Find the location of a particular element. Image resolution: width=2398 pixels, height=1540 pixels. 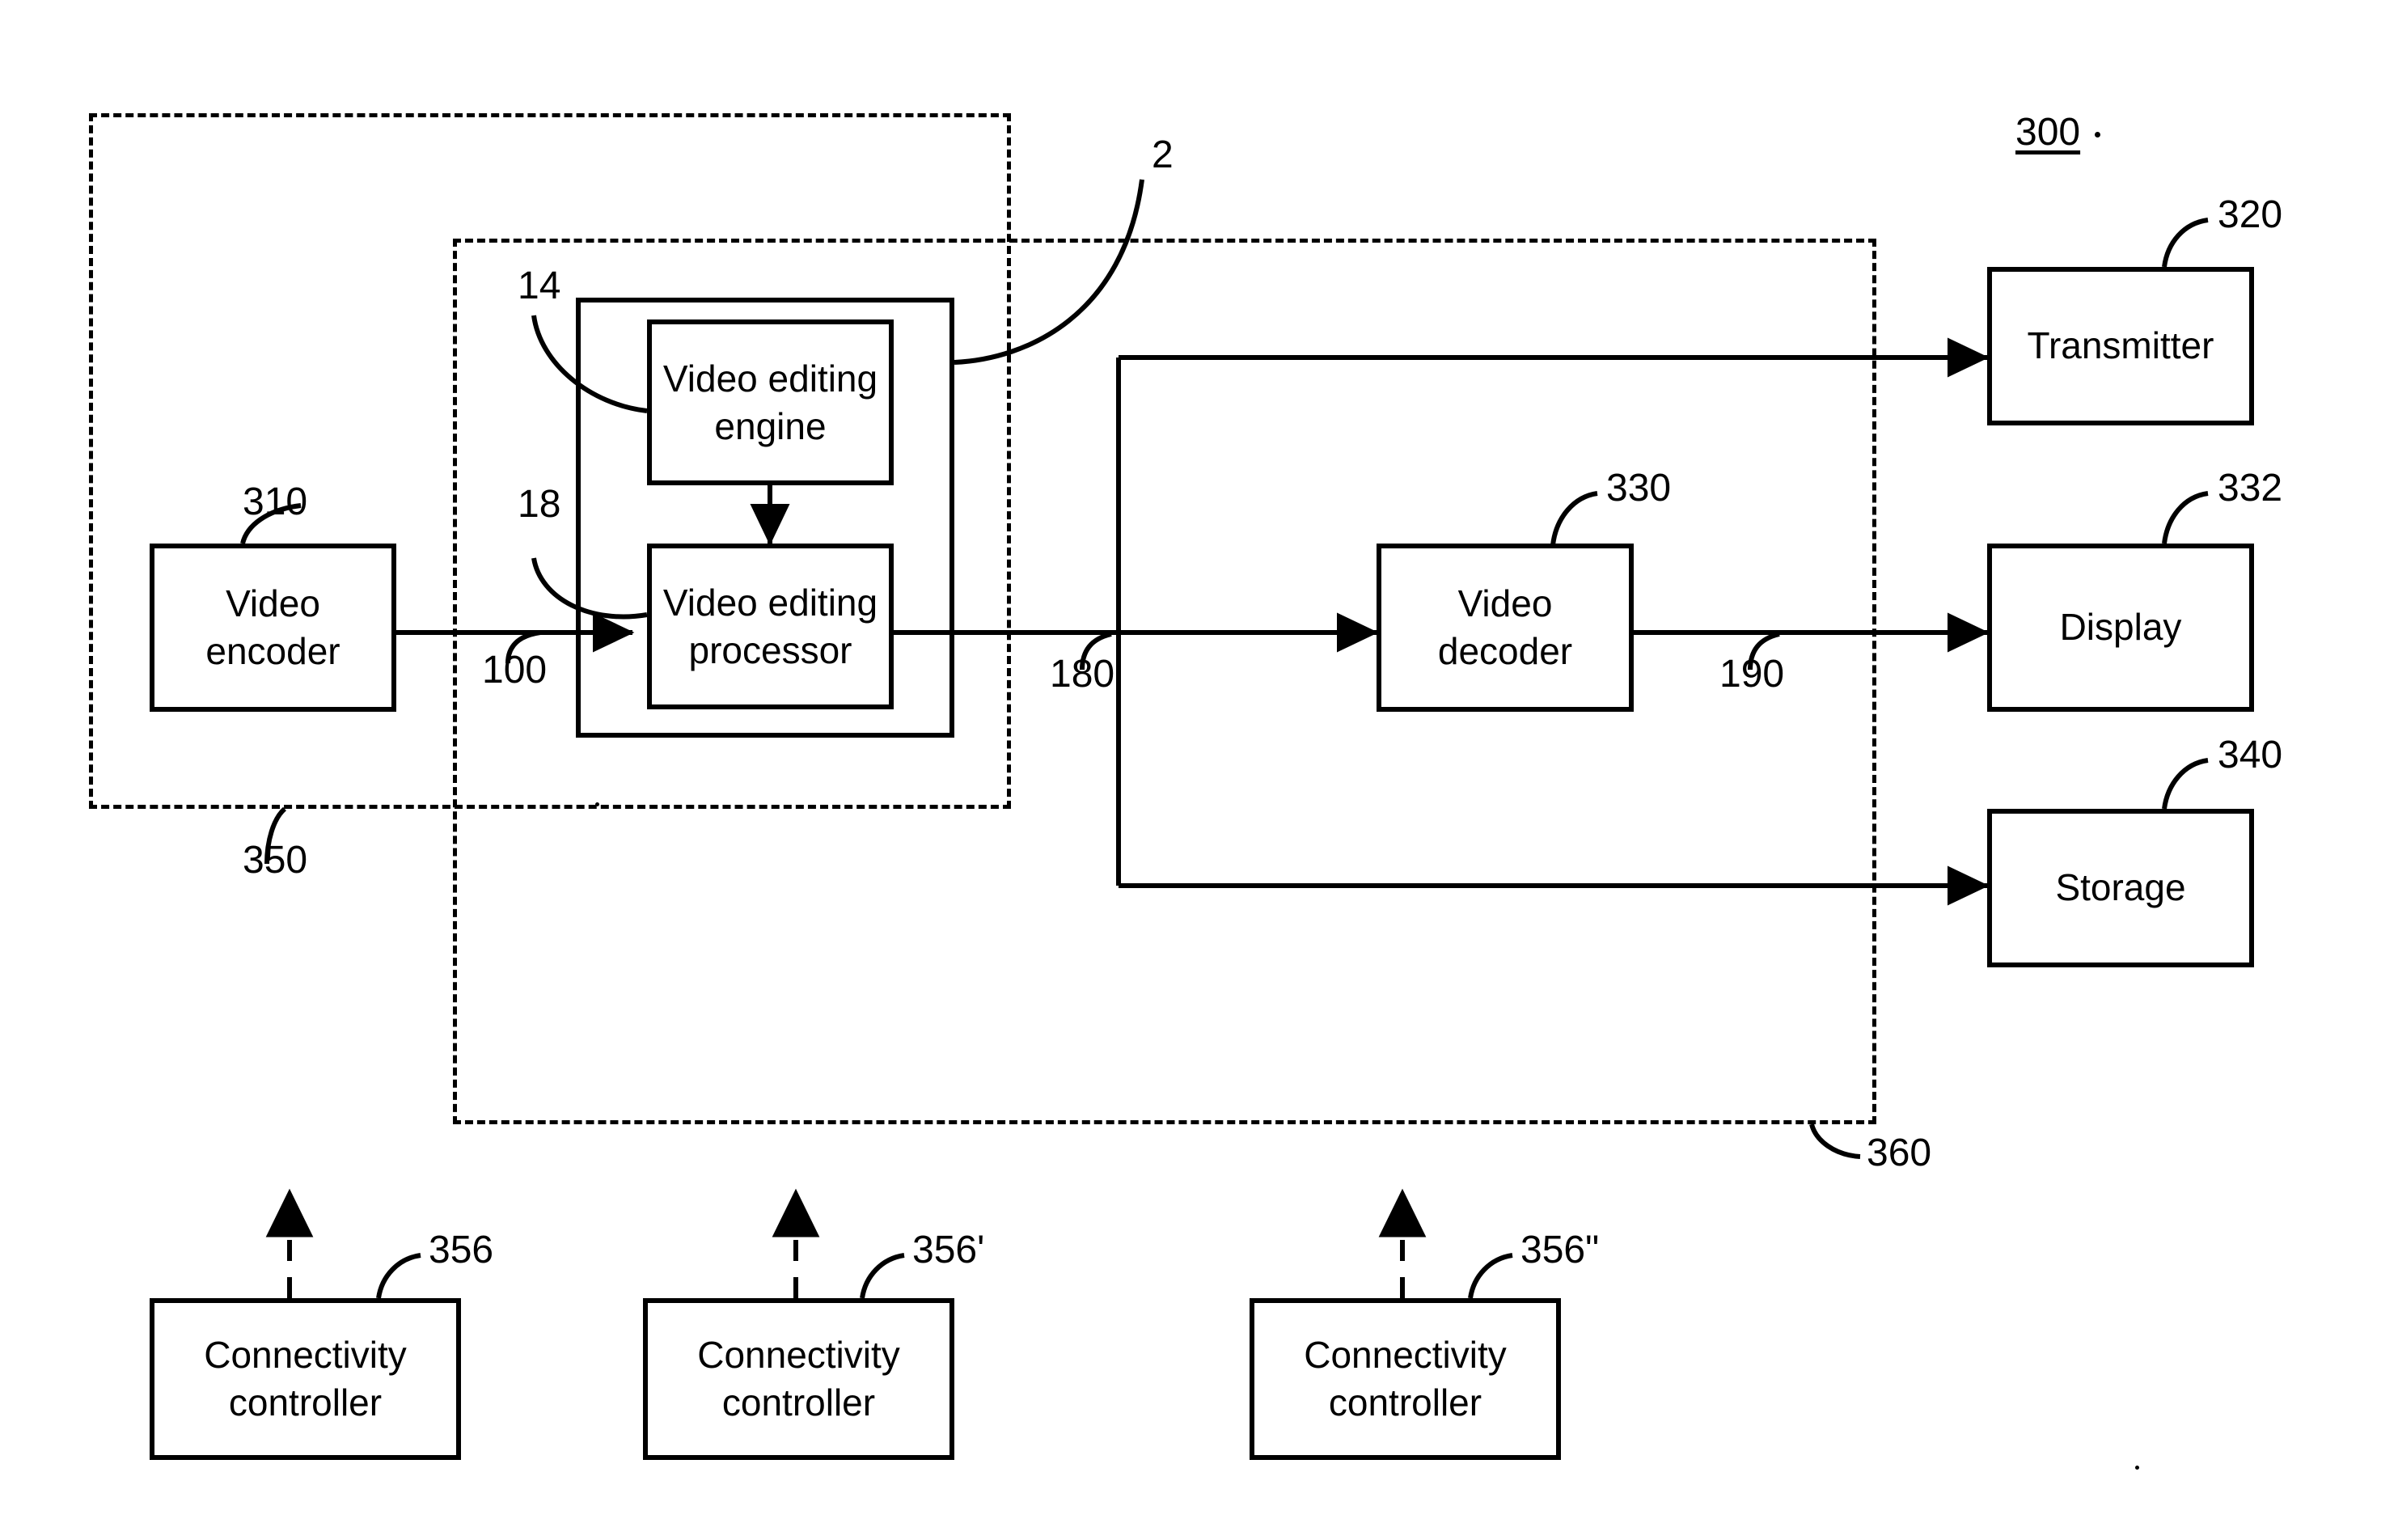

ref-transmitter-320: 320 is located at coordinates (2250, 214).